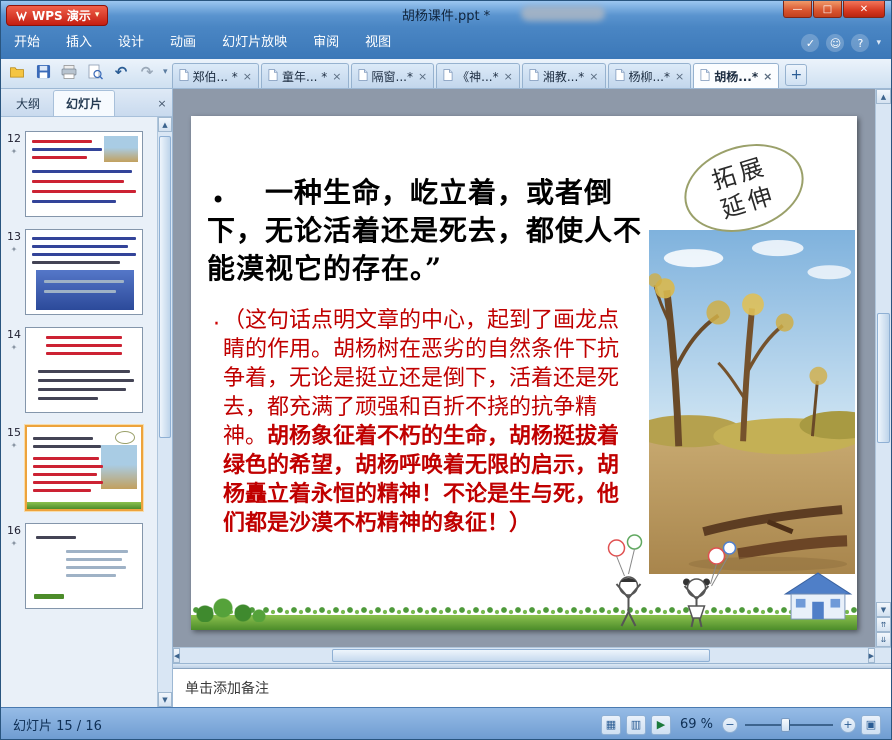 The width and height of the screenshot is (892, 740). Describe the element at coordinates (864, 9) in the screenshot. I see `close-button: ✕` at that location.